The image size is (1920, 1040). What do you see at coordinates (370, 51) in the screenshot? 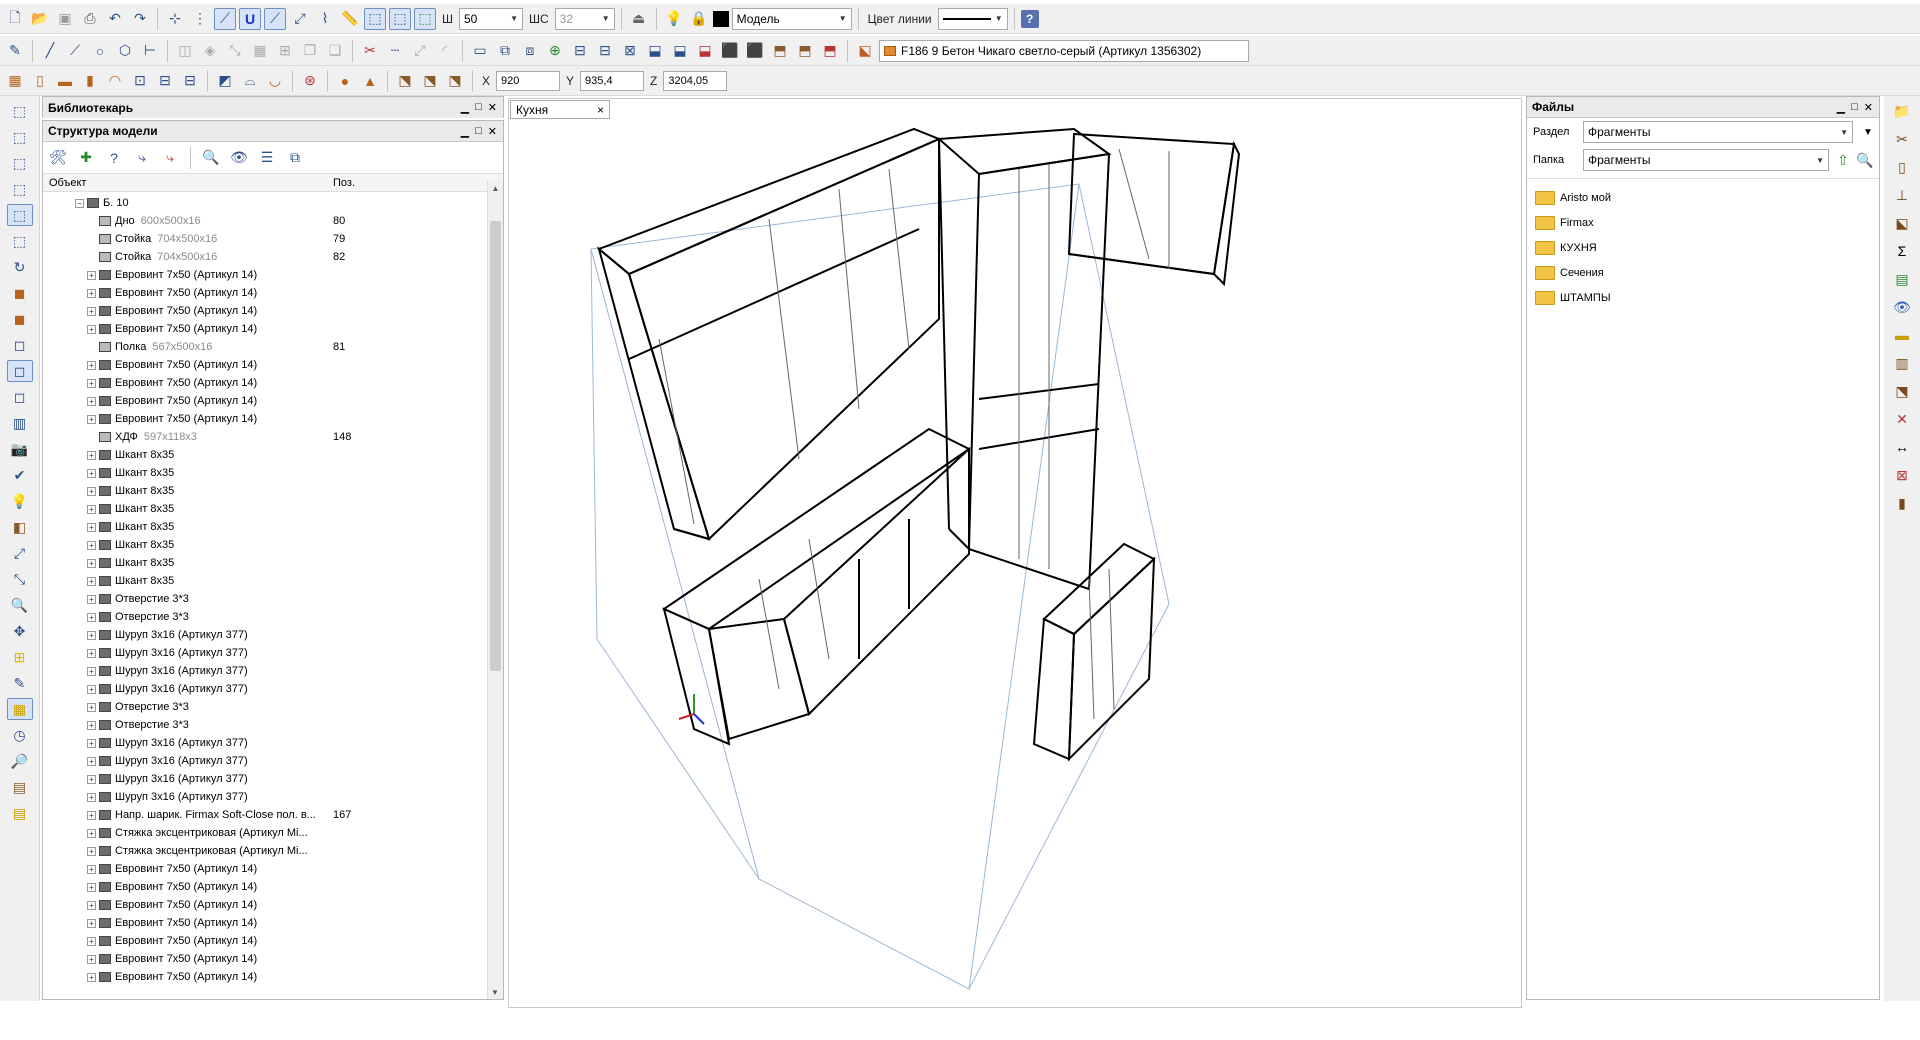
I see `trim-icon: ✂` at bounding box center [370, 51].